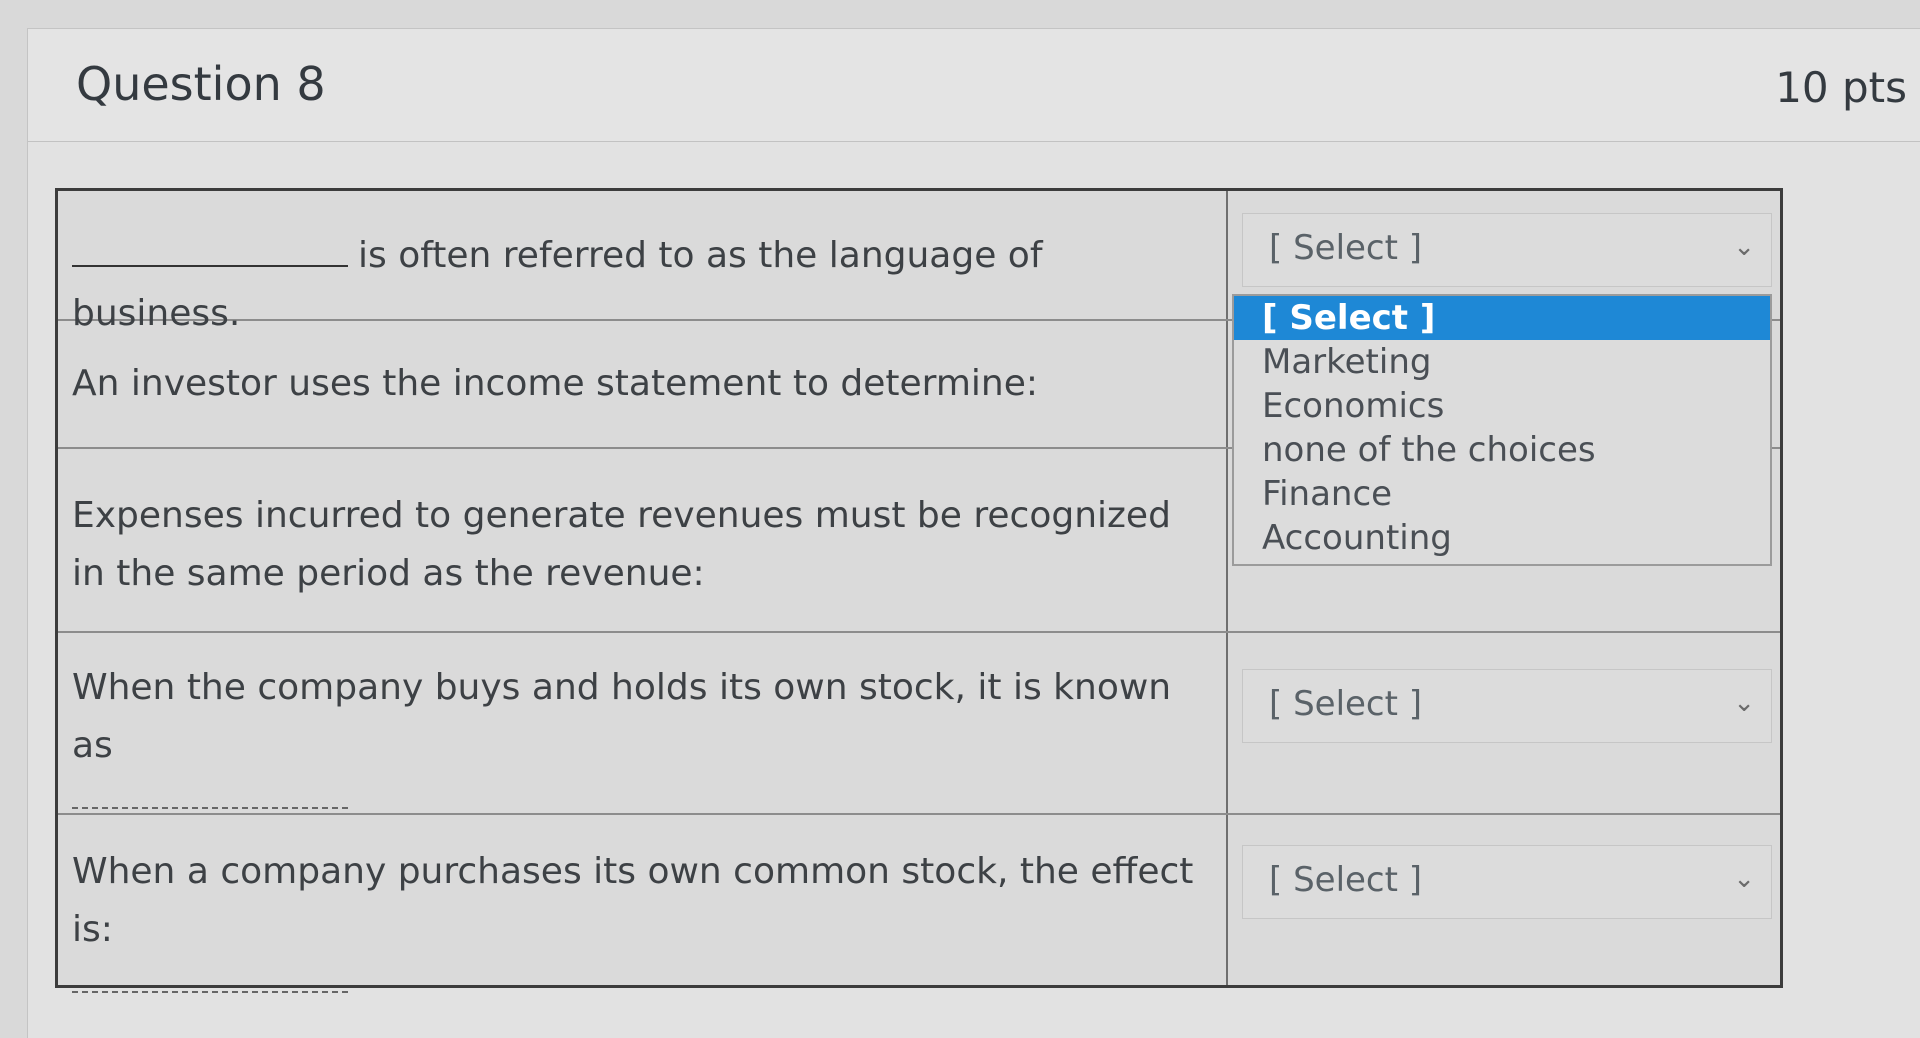 Image resolution: width=1920 pixels, height=1038 pixels. I want to click on question-points: 10 pts, so click(1841, 87).